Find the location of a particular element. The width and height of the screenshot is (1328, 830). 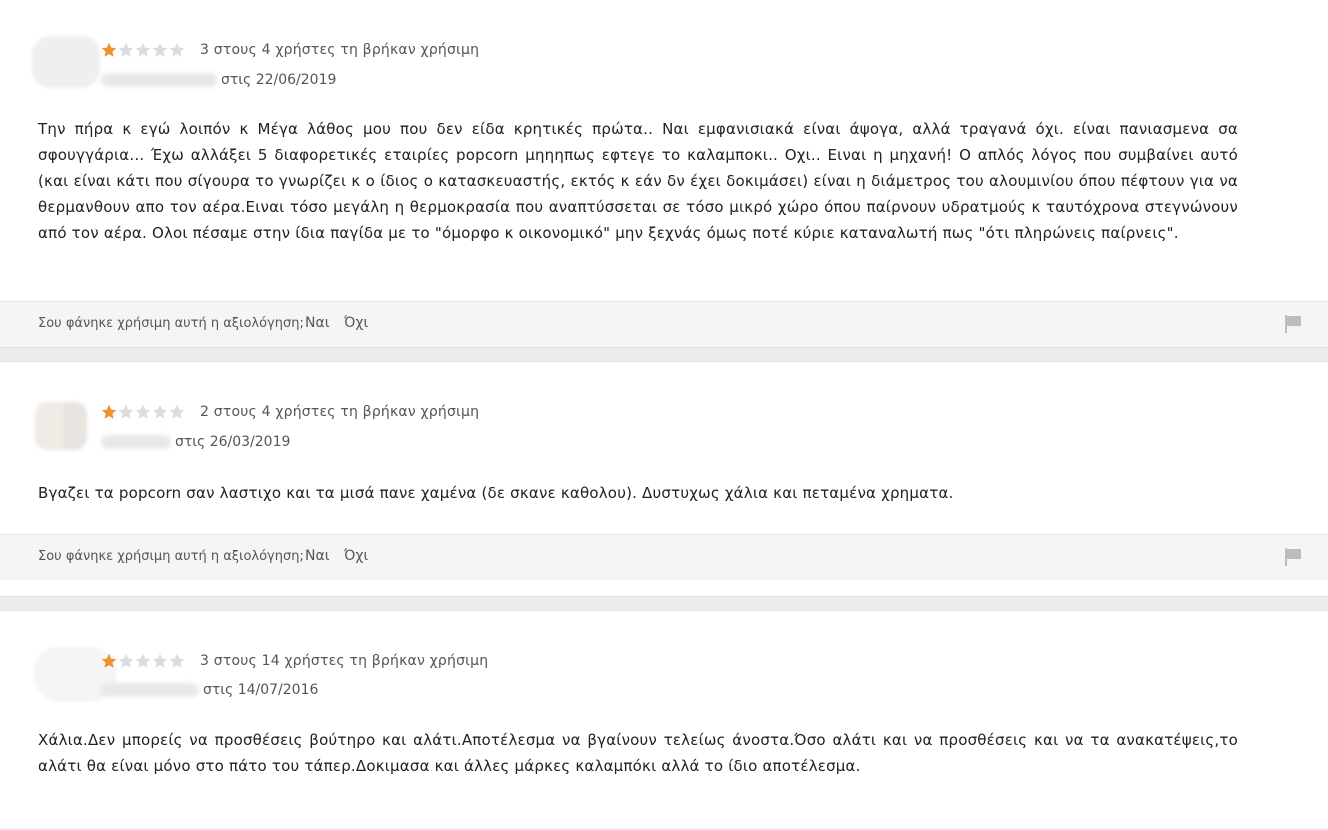

helpful-count: 3 στους 4 χρήστες τη βρήκαν χρήσιμη is located at coordinates (340, 50).